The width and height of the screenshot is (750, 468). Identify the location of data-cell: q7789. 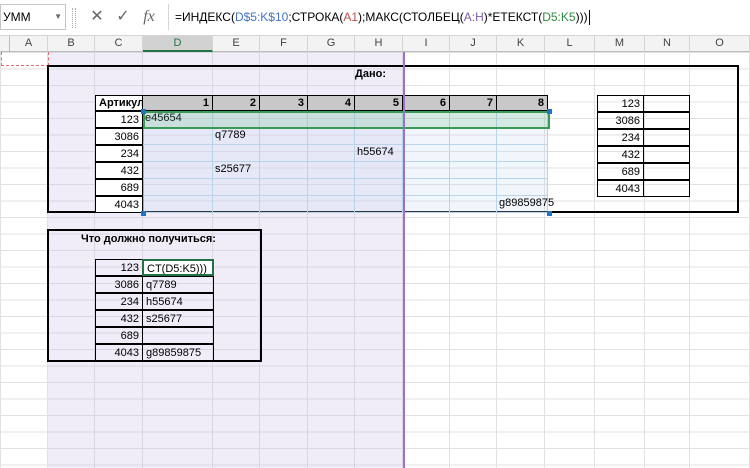
(236, 136).